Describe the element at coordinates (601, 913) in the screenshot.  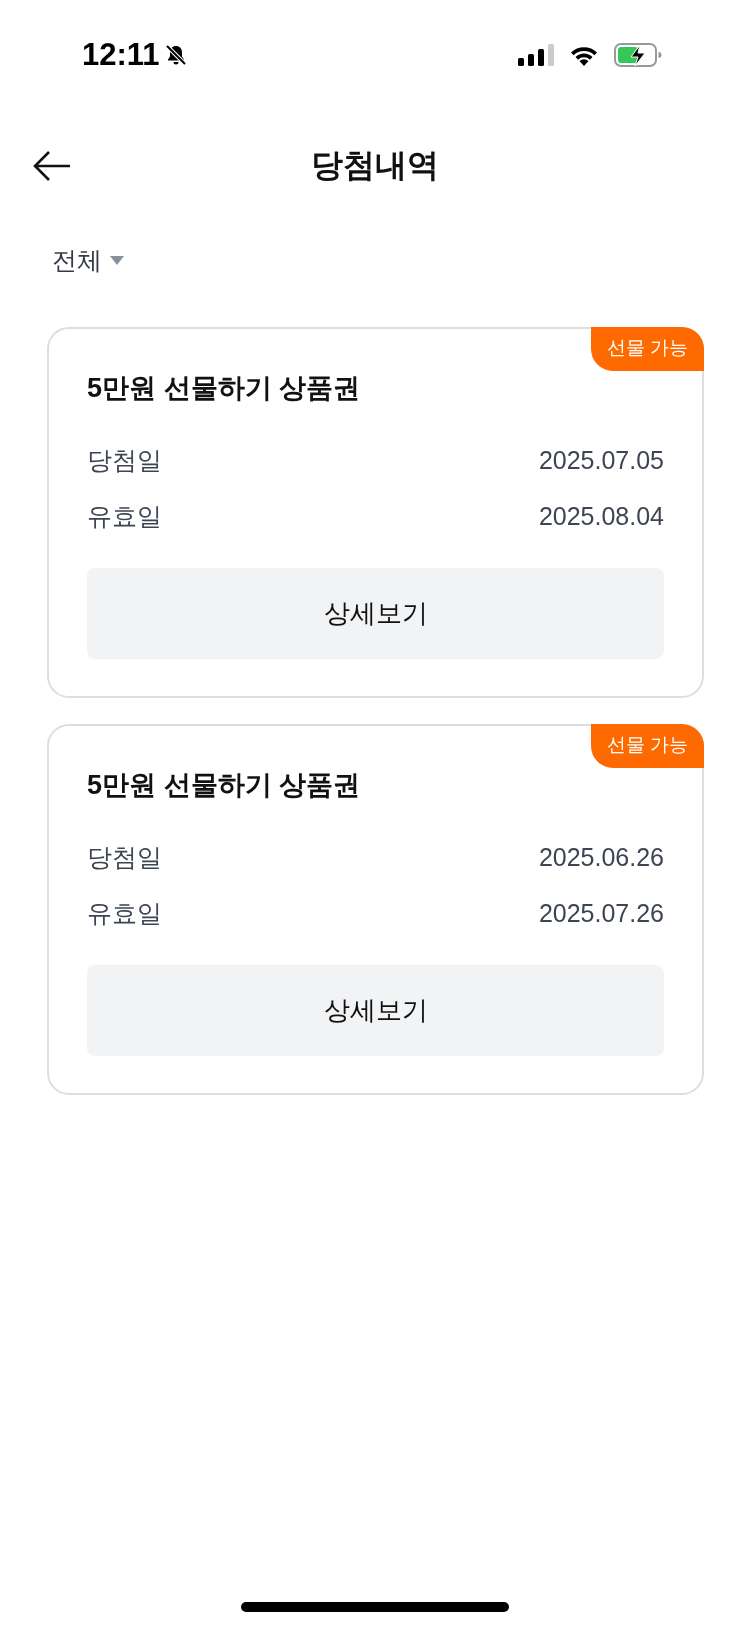
I see `date-value: 2025.07.26` at that location.